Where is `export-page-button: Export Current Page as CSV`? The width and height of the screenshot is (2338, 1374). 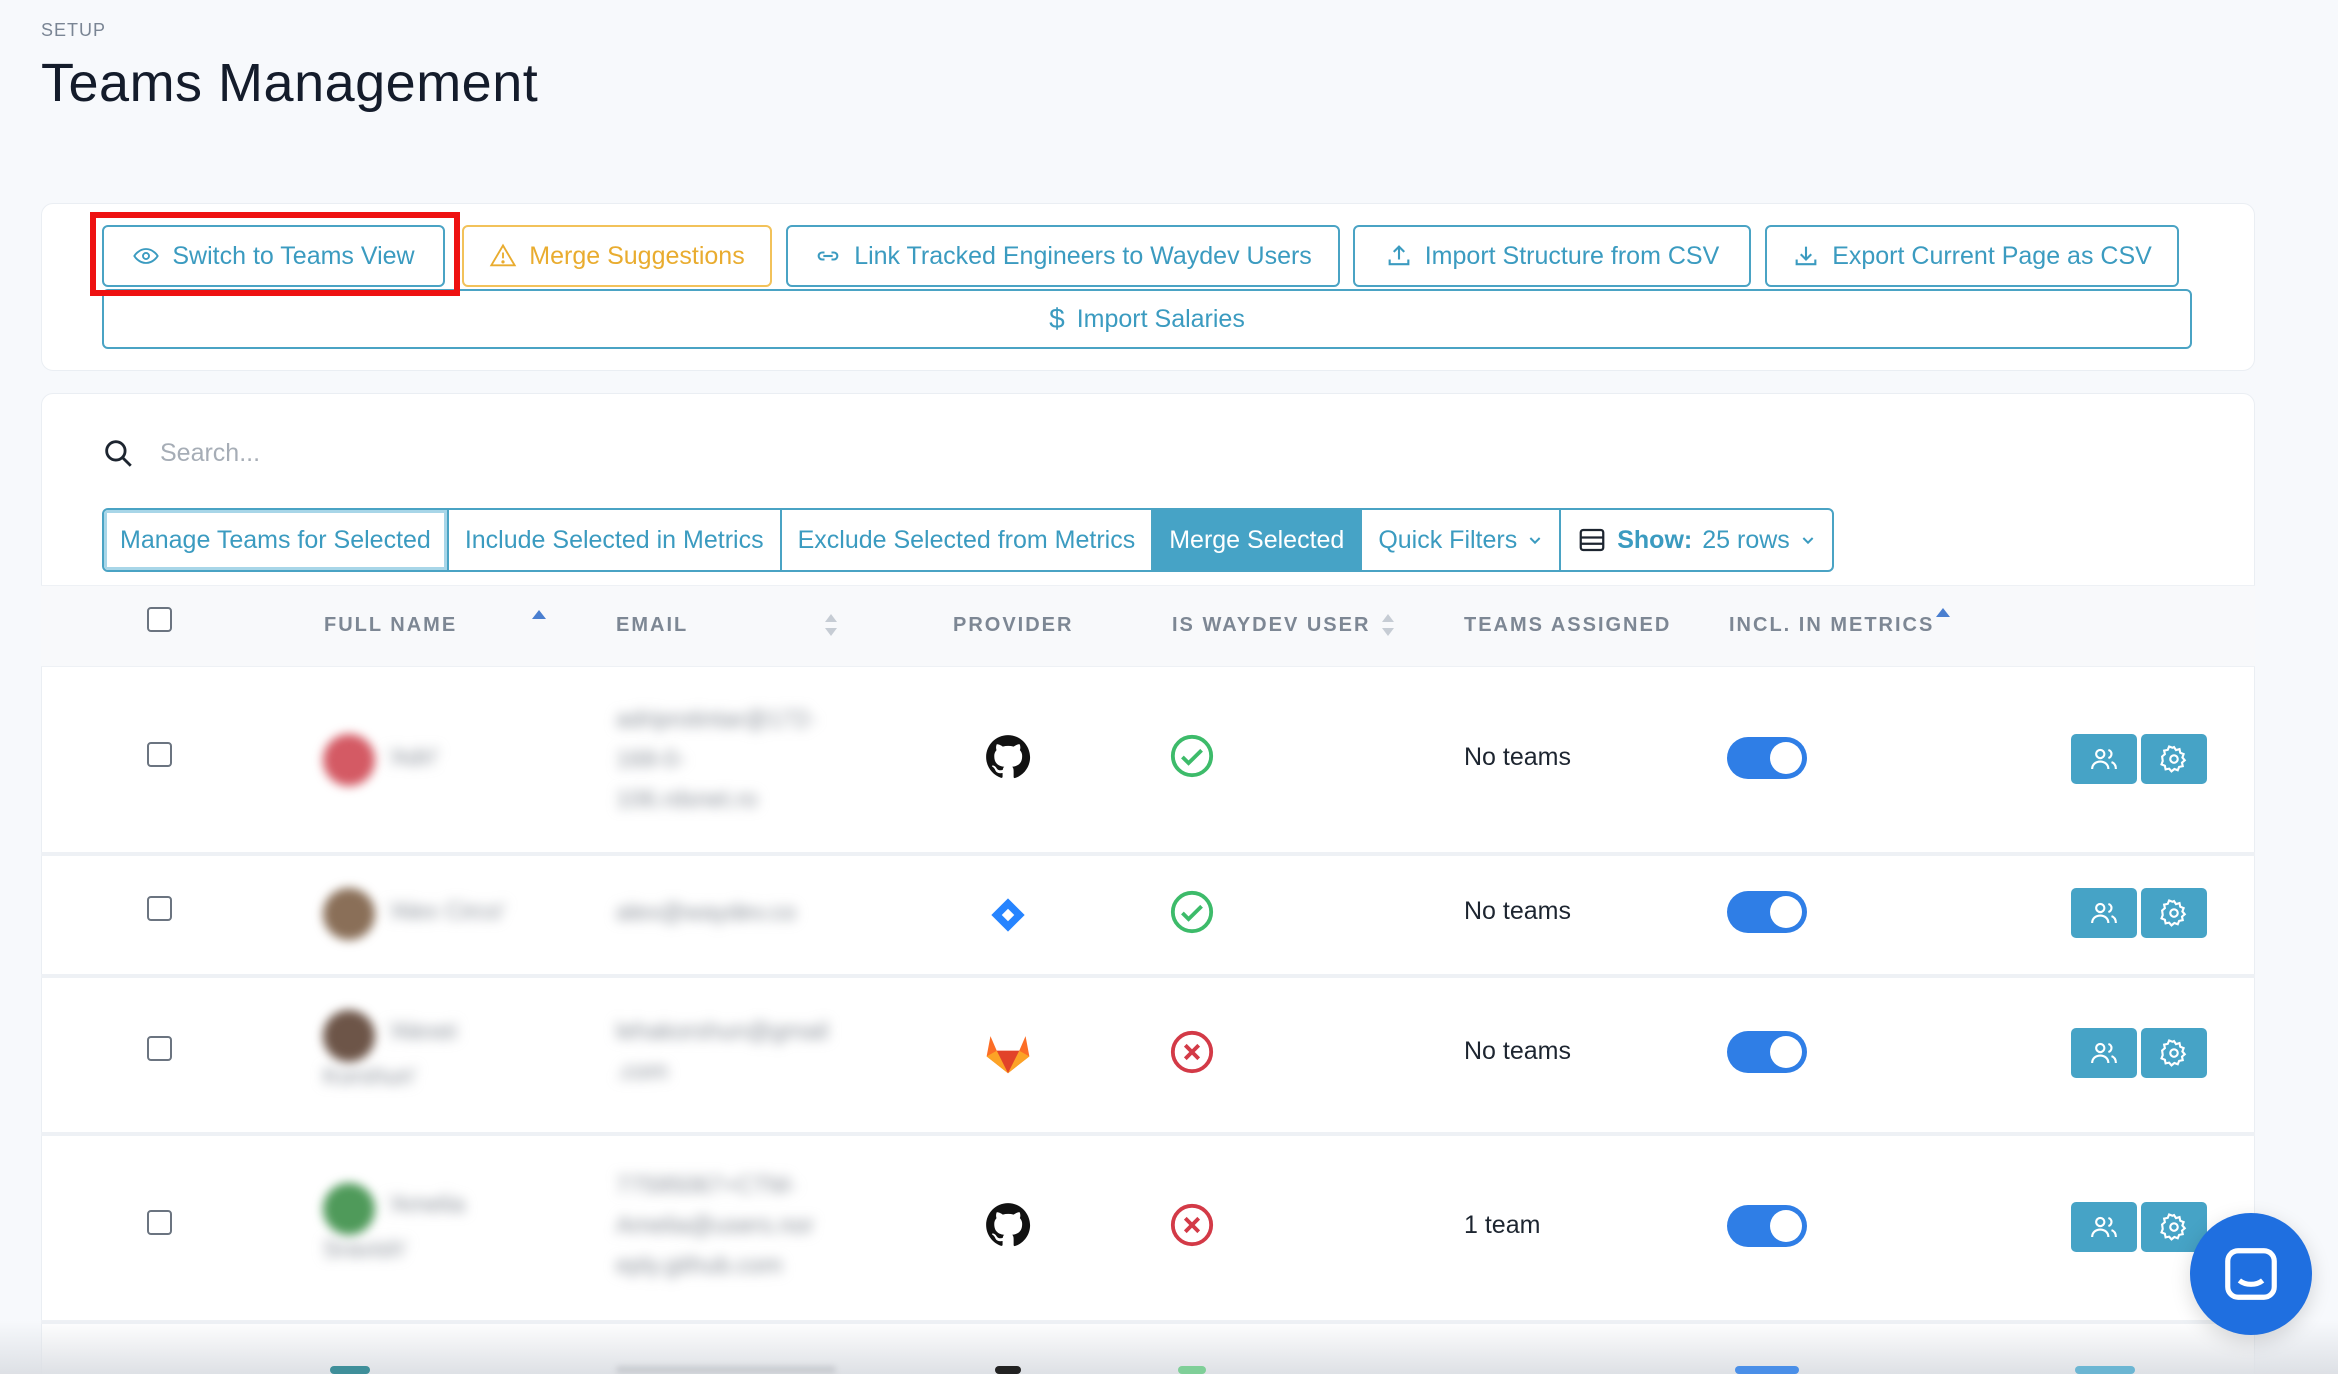 export-page-button: Export Current Page as CSV is located at coordinates (1972, 256).